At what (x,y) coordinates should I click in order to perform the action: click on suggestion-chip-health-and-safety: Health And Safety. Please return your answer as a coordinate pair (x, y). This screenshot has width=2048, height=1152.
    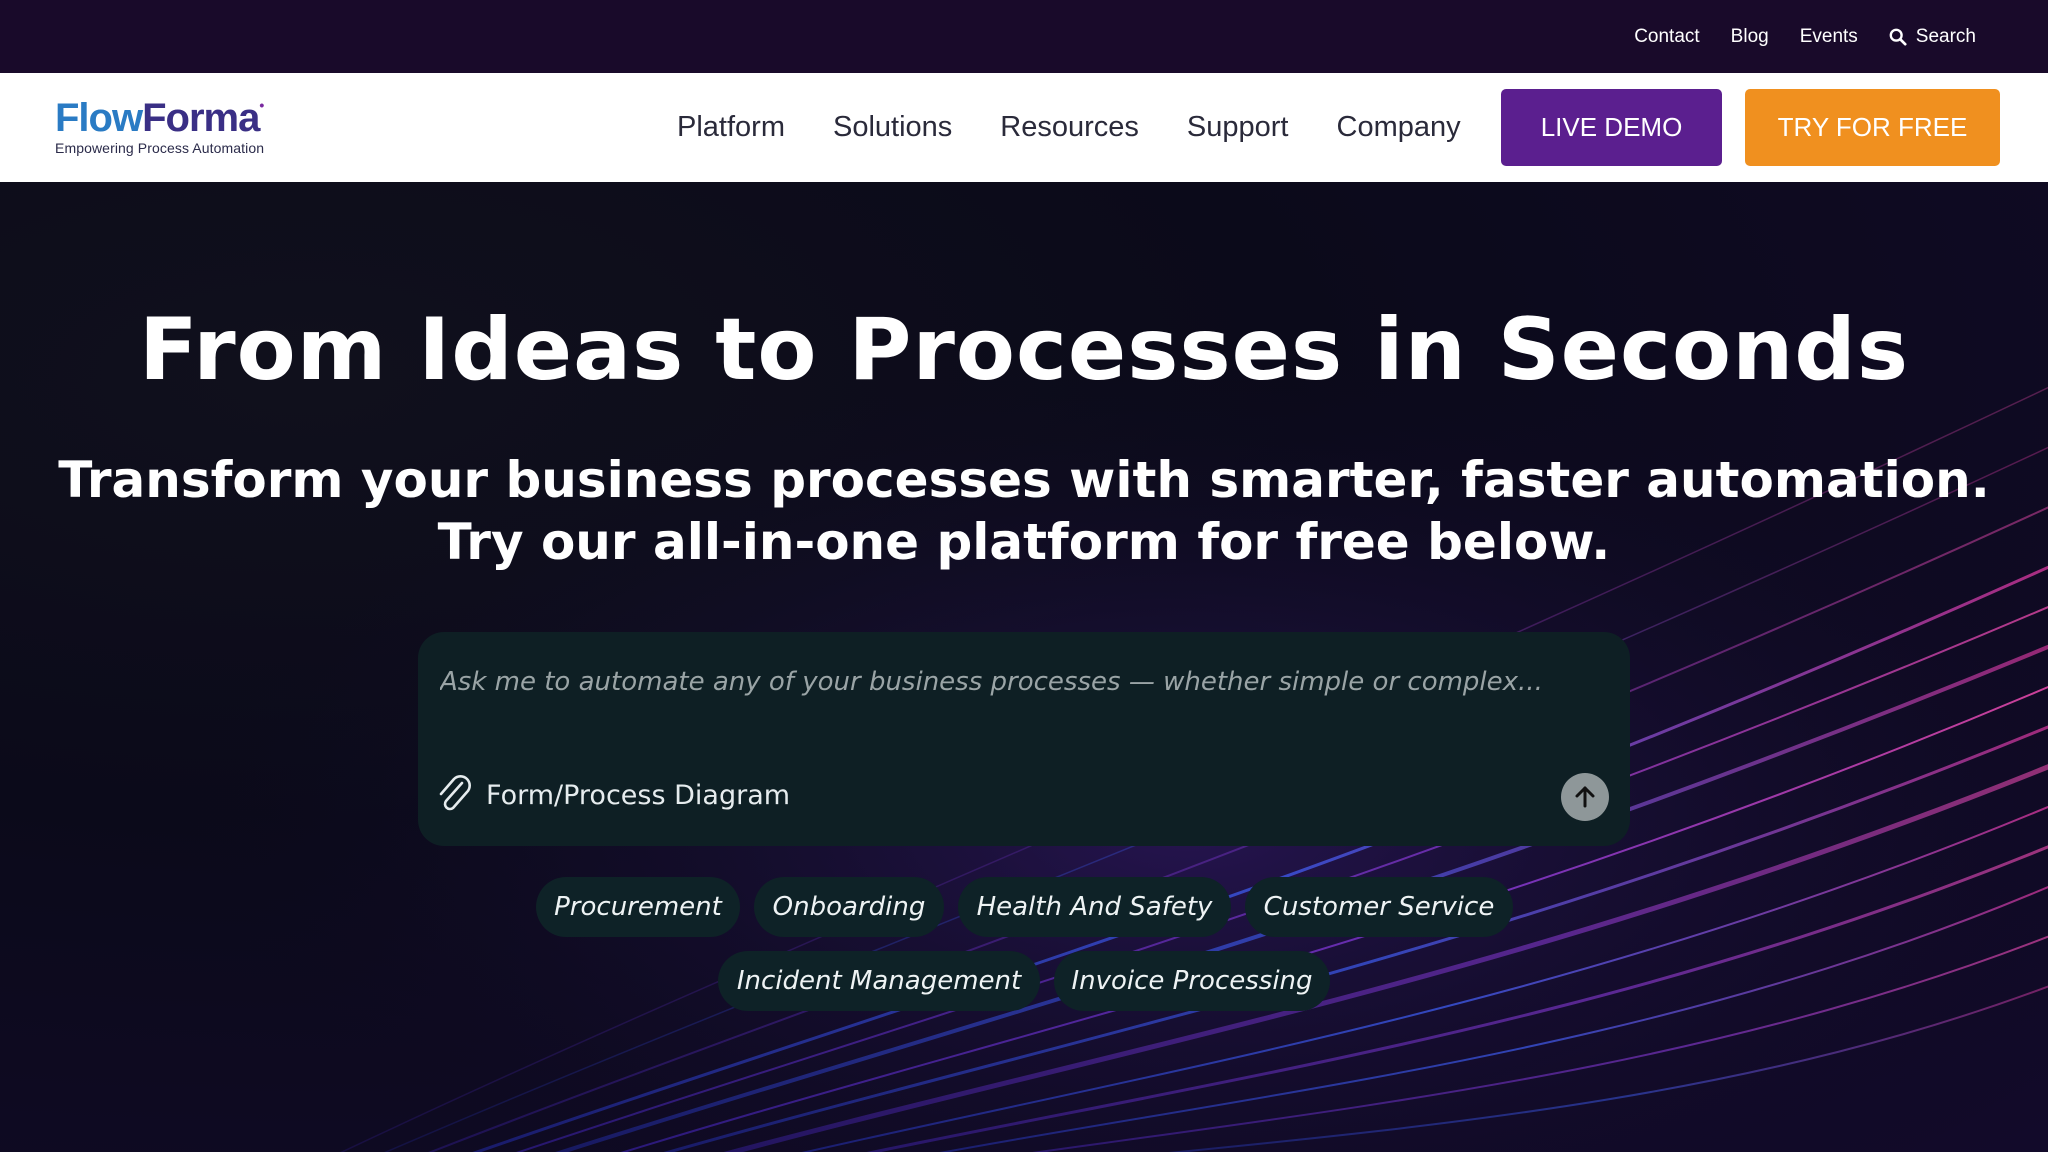
    Looking at the image, I should click on (1094, 907).